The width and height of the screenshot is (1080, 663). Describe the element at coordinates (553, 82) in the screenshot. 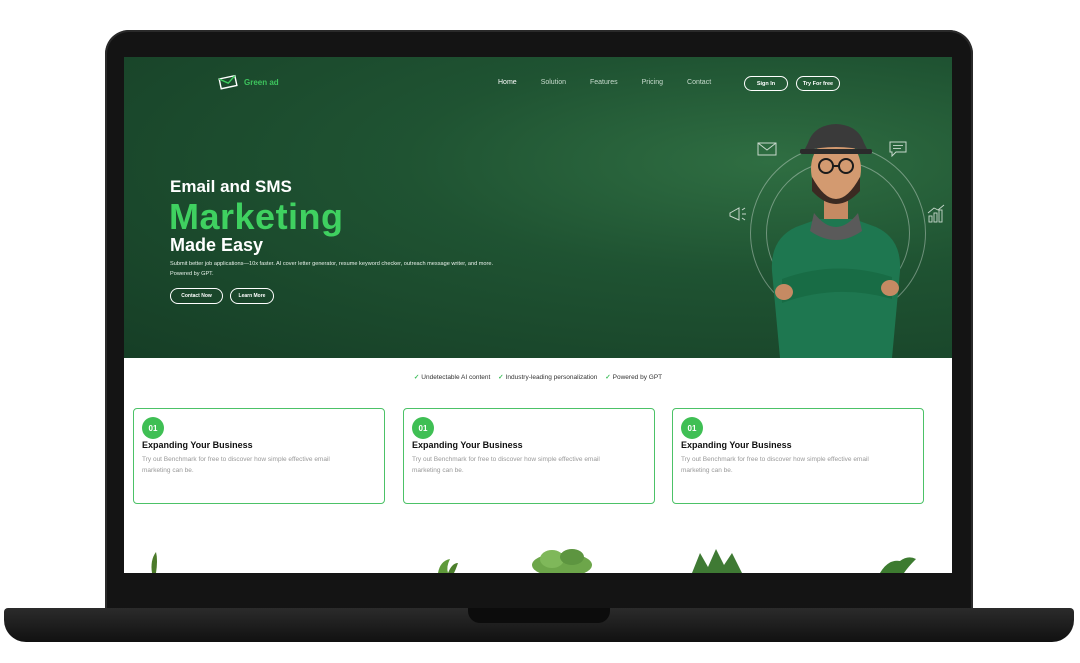

I see `nav-link-solution: Solution` at that location.